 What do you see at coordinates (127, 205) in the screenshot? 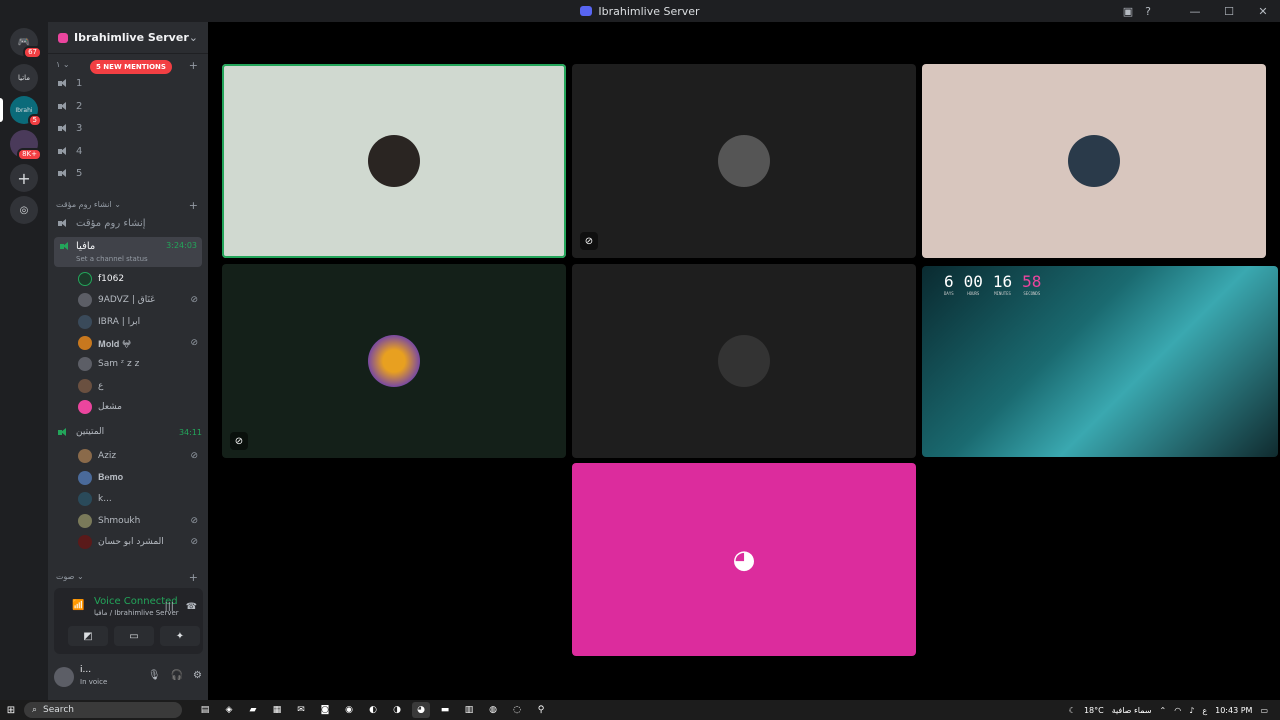
I see `category-temp: انشاء روم مؤقت ⌄ +` at bounding box center [127, 205].